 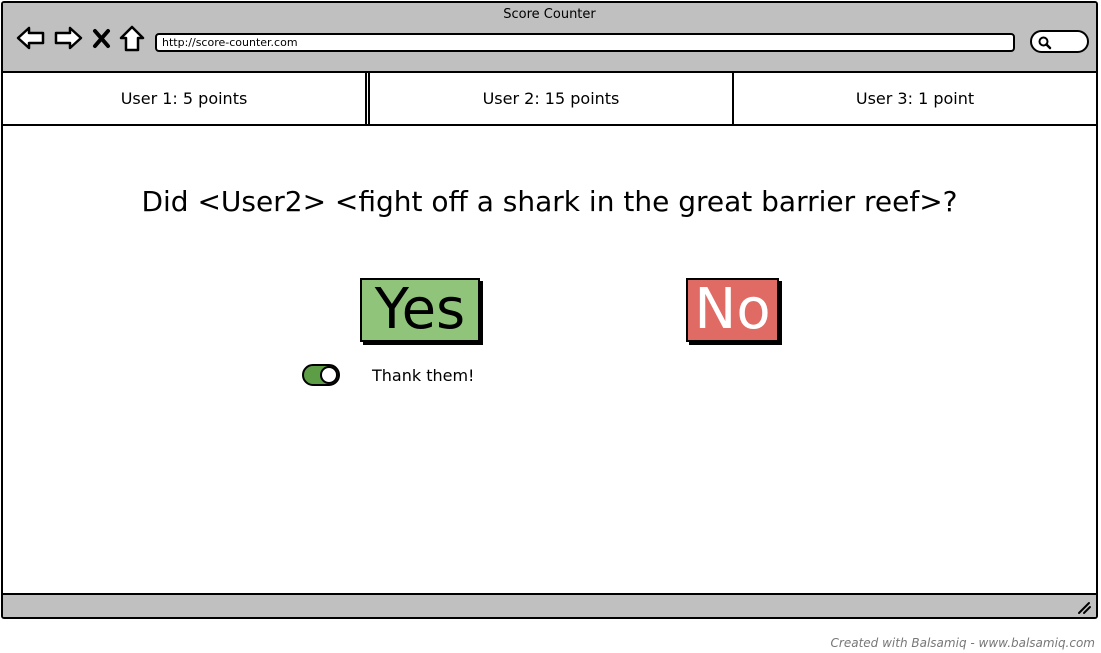 I want to click on tab-user-3: User 3: 1 point, so click(x=915, y=98).